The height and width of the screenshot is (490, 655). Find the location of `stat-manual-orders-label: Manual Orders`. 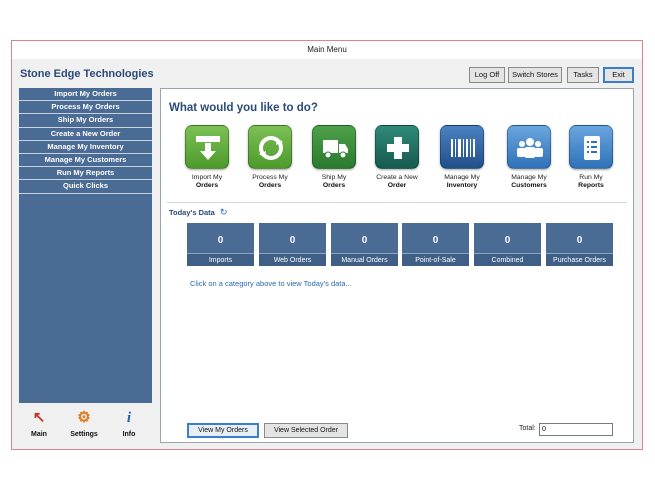

stat-manual-orders-label: Manual Orders is located at coordinates (364, 259).